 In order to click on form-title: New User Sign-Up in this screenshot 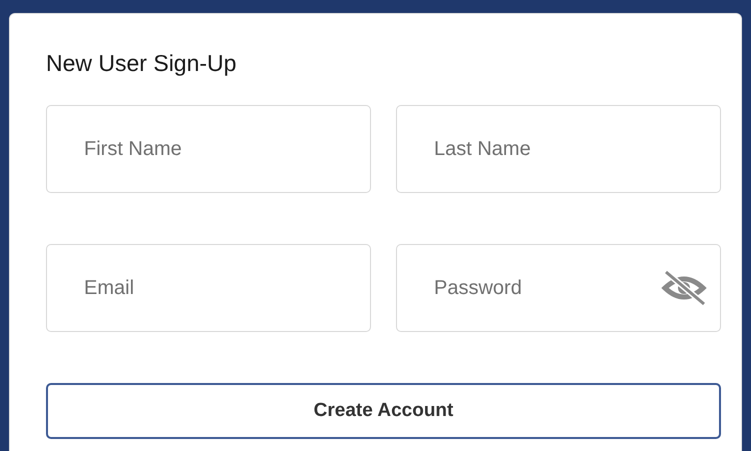, I will do `click(142, 63)`.